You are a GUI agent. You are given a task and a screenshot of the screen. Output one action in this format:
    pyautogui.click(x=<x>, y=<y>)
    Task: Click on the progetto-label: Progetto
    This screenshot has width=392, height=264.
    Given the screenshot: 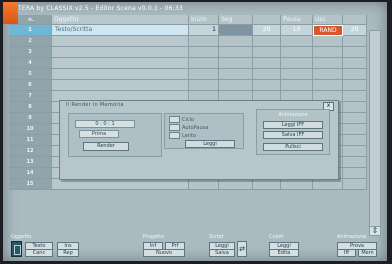 What is the action you would take?
    pyautogui.click(x=154, y=237)
    